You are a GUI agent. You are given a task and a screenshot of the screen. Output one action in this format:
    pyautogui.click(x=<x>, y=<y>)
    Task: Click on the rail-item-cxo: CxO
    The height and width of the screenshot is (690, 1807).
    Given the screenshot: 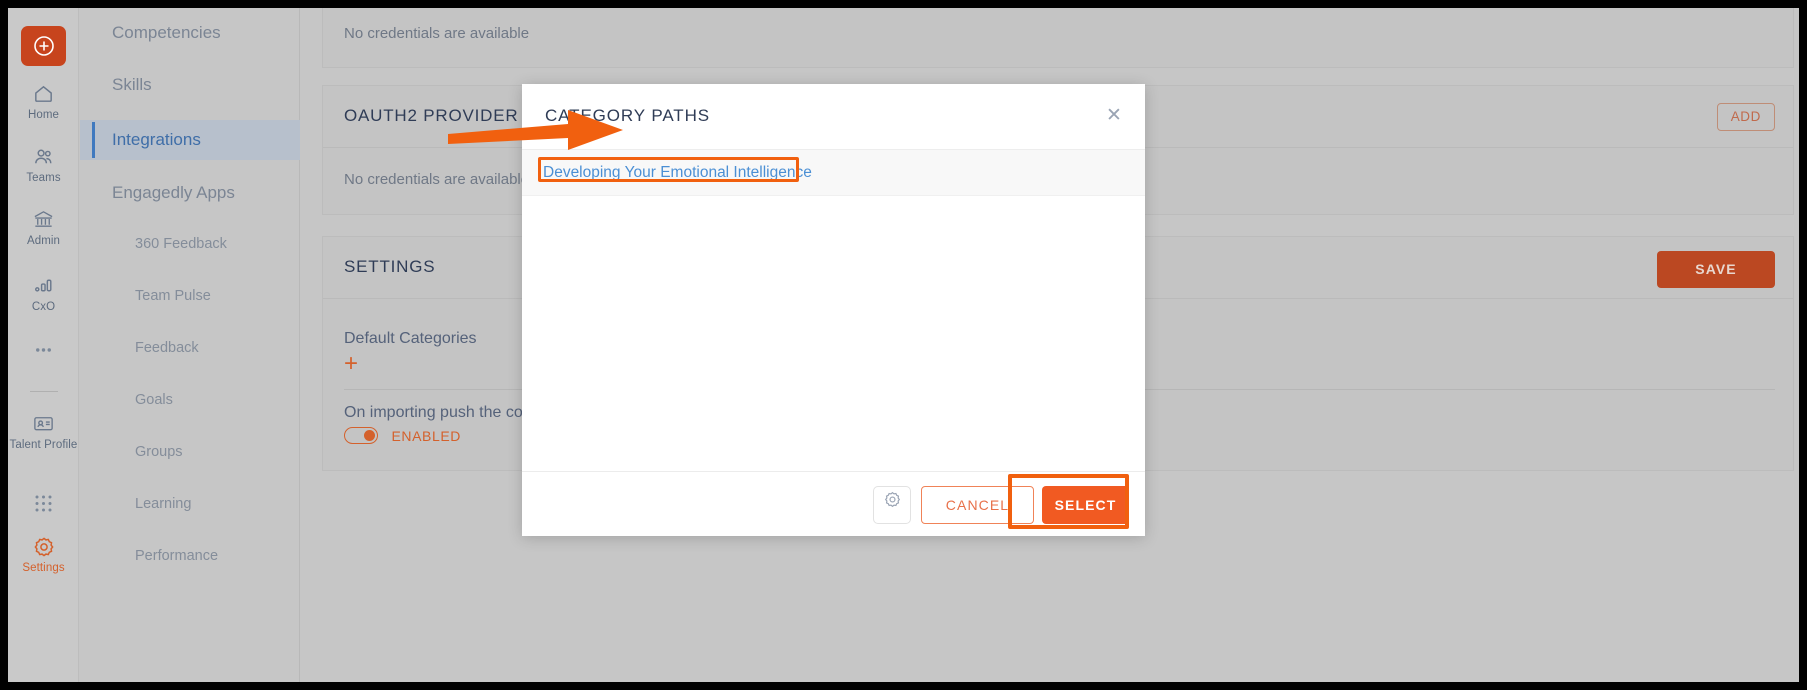 What is the action you would take?
    pyautogui.click(x=43, y=294)
    